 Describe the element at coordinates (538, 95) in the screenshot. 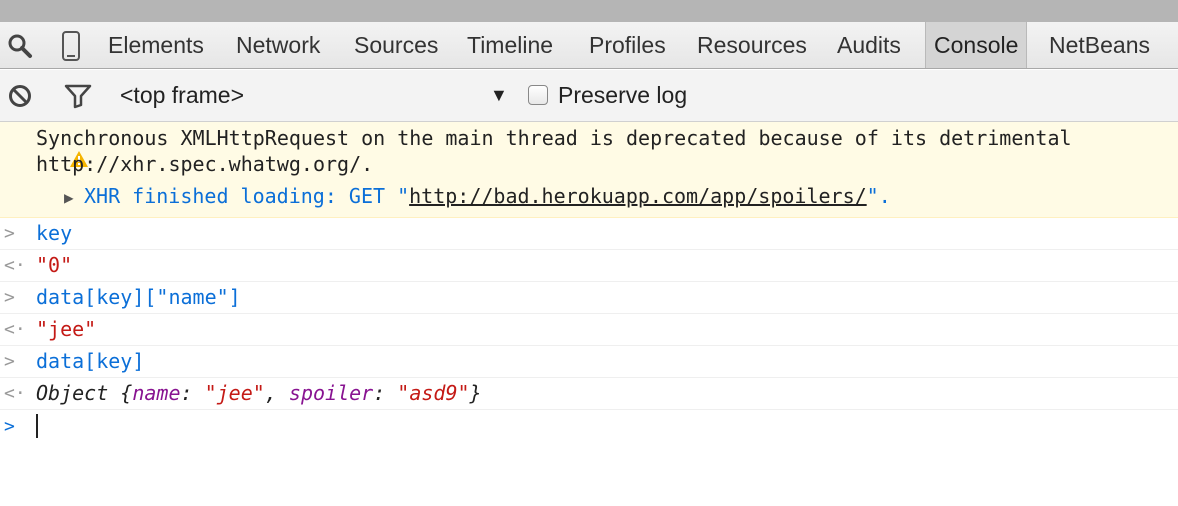

I see `preserve-log-checkbox` at that location.